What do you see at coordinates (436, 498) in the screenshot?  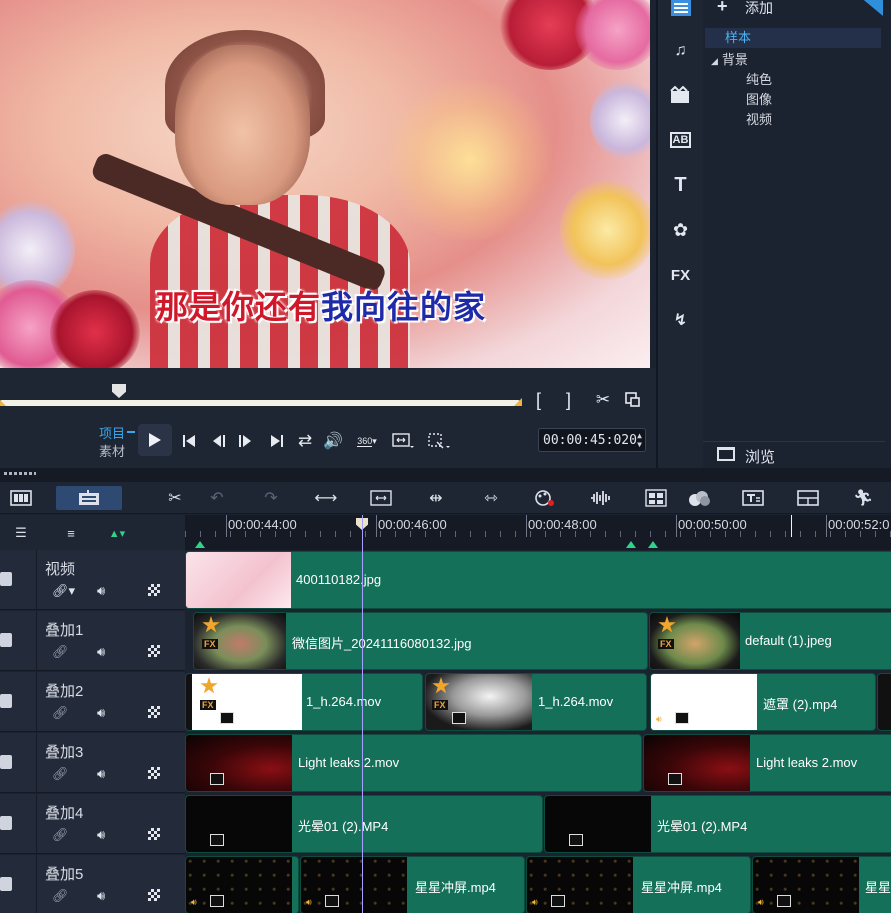 I see `split-icon: ⇹` at bounding box center [436, 498].